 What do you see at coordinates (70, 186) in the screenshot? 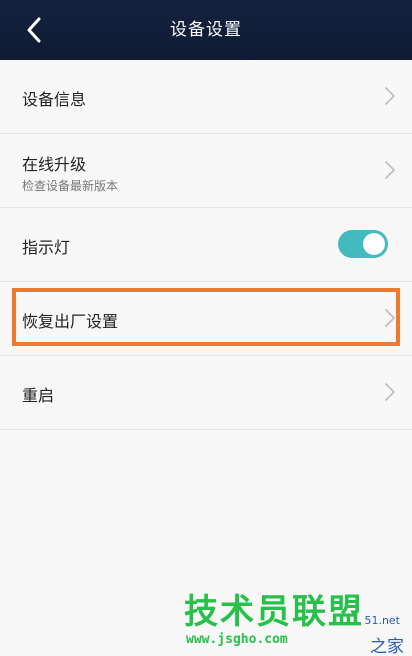
I see `settings-item-subtitle: 检查设备最新版本` at bounding box center [70, 186].